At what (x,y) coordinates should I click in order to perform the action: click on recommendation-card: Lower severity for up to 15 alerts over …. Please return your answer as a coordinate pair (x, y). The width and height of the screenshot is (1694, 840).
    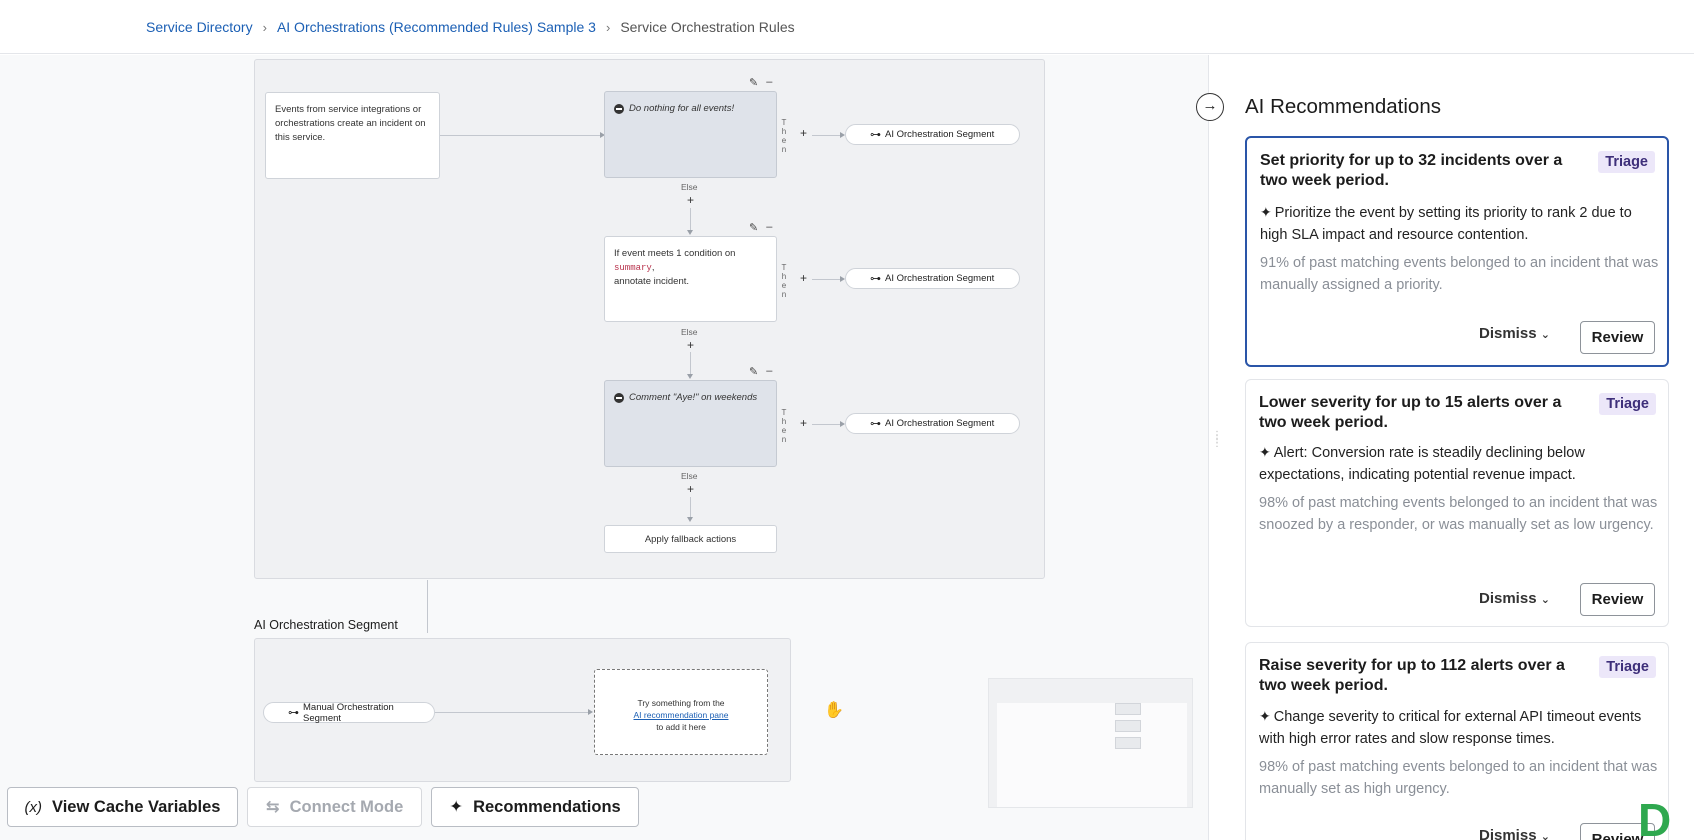
    Looking at the image, I should click on (1457, 503).